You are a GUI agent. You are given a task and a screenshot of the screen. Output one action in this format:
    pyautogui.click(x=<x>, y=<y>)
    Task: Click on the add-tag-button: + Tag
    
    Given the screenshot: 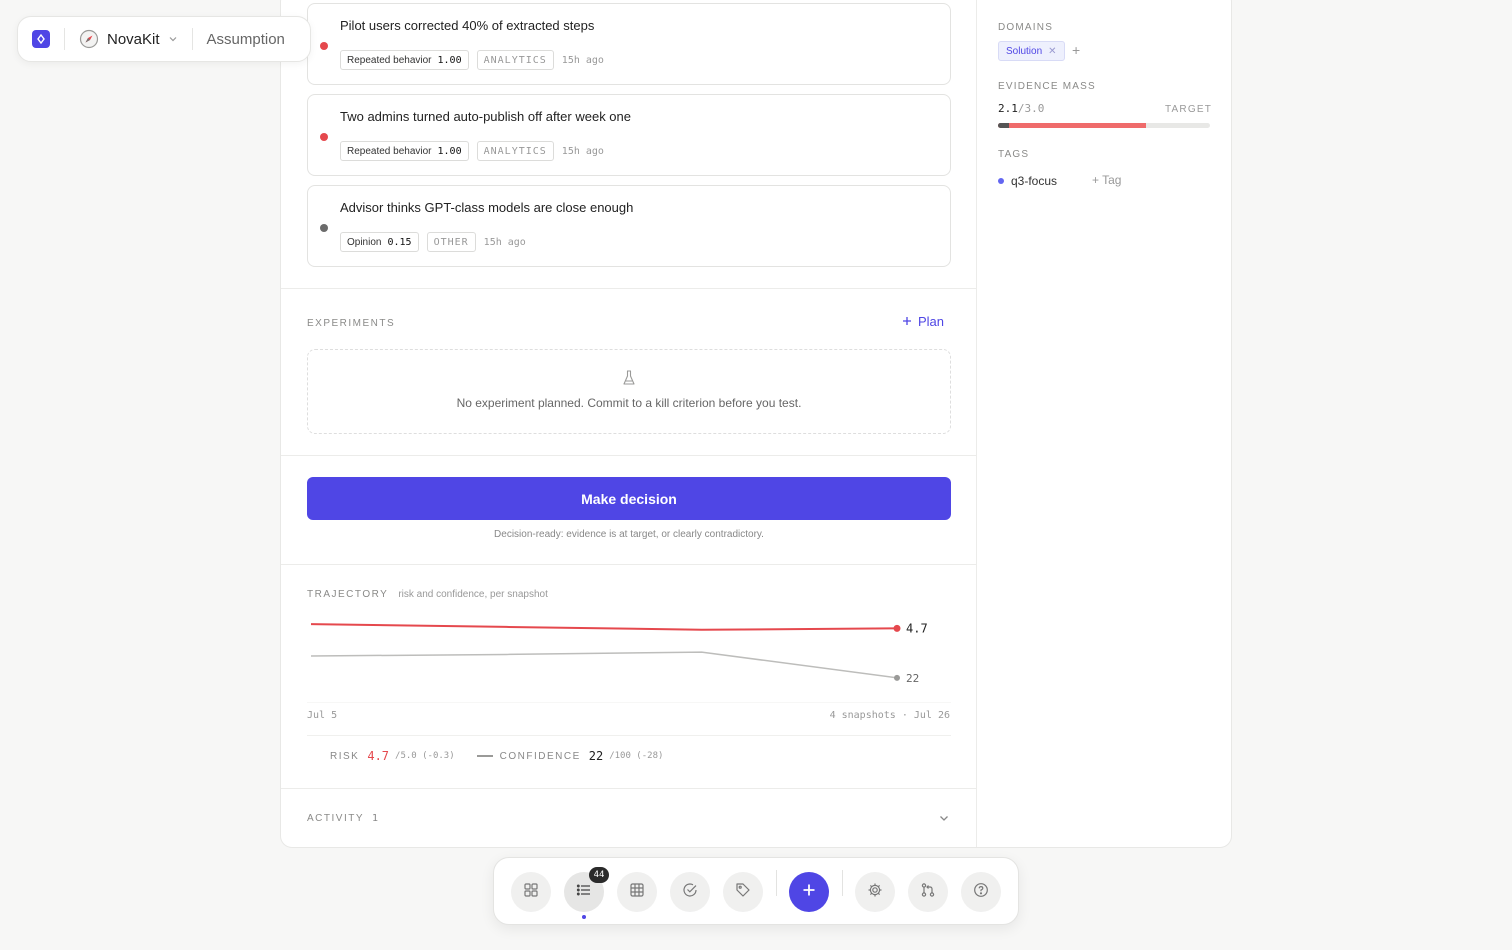 What is the action you would take?
    pyautogui.click(x=1106, y=180)
    